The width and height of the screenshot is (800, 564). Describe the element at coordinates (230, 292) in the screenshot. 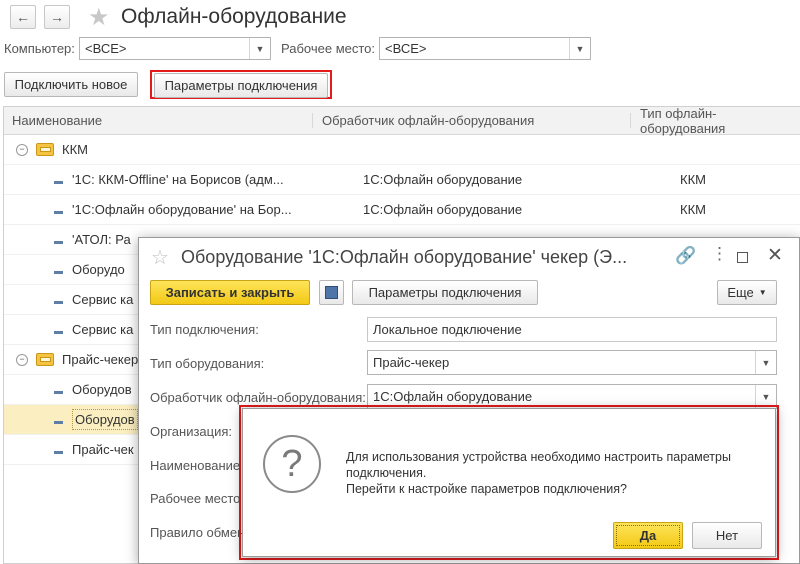

I see `save-close-button: Записать и закрыть` at that location.